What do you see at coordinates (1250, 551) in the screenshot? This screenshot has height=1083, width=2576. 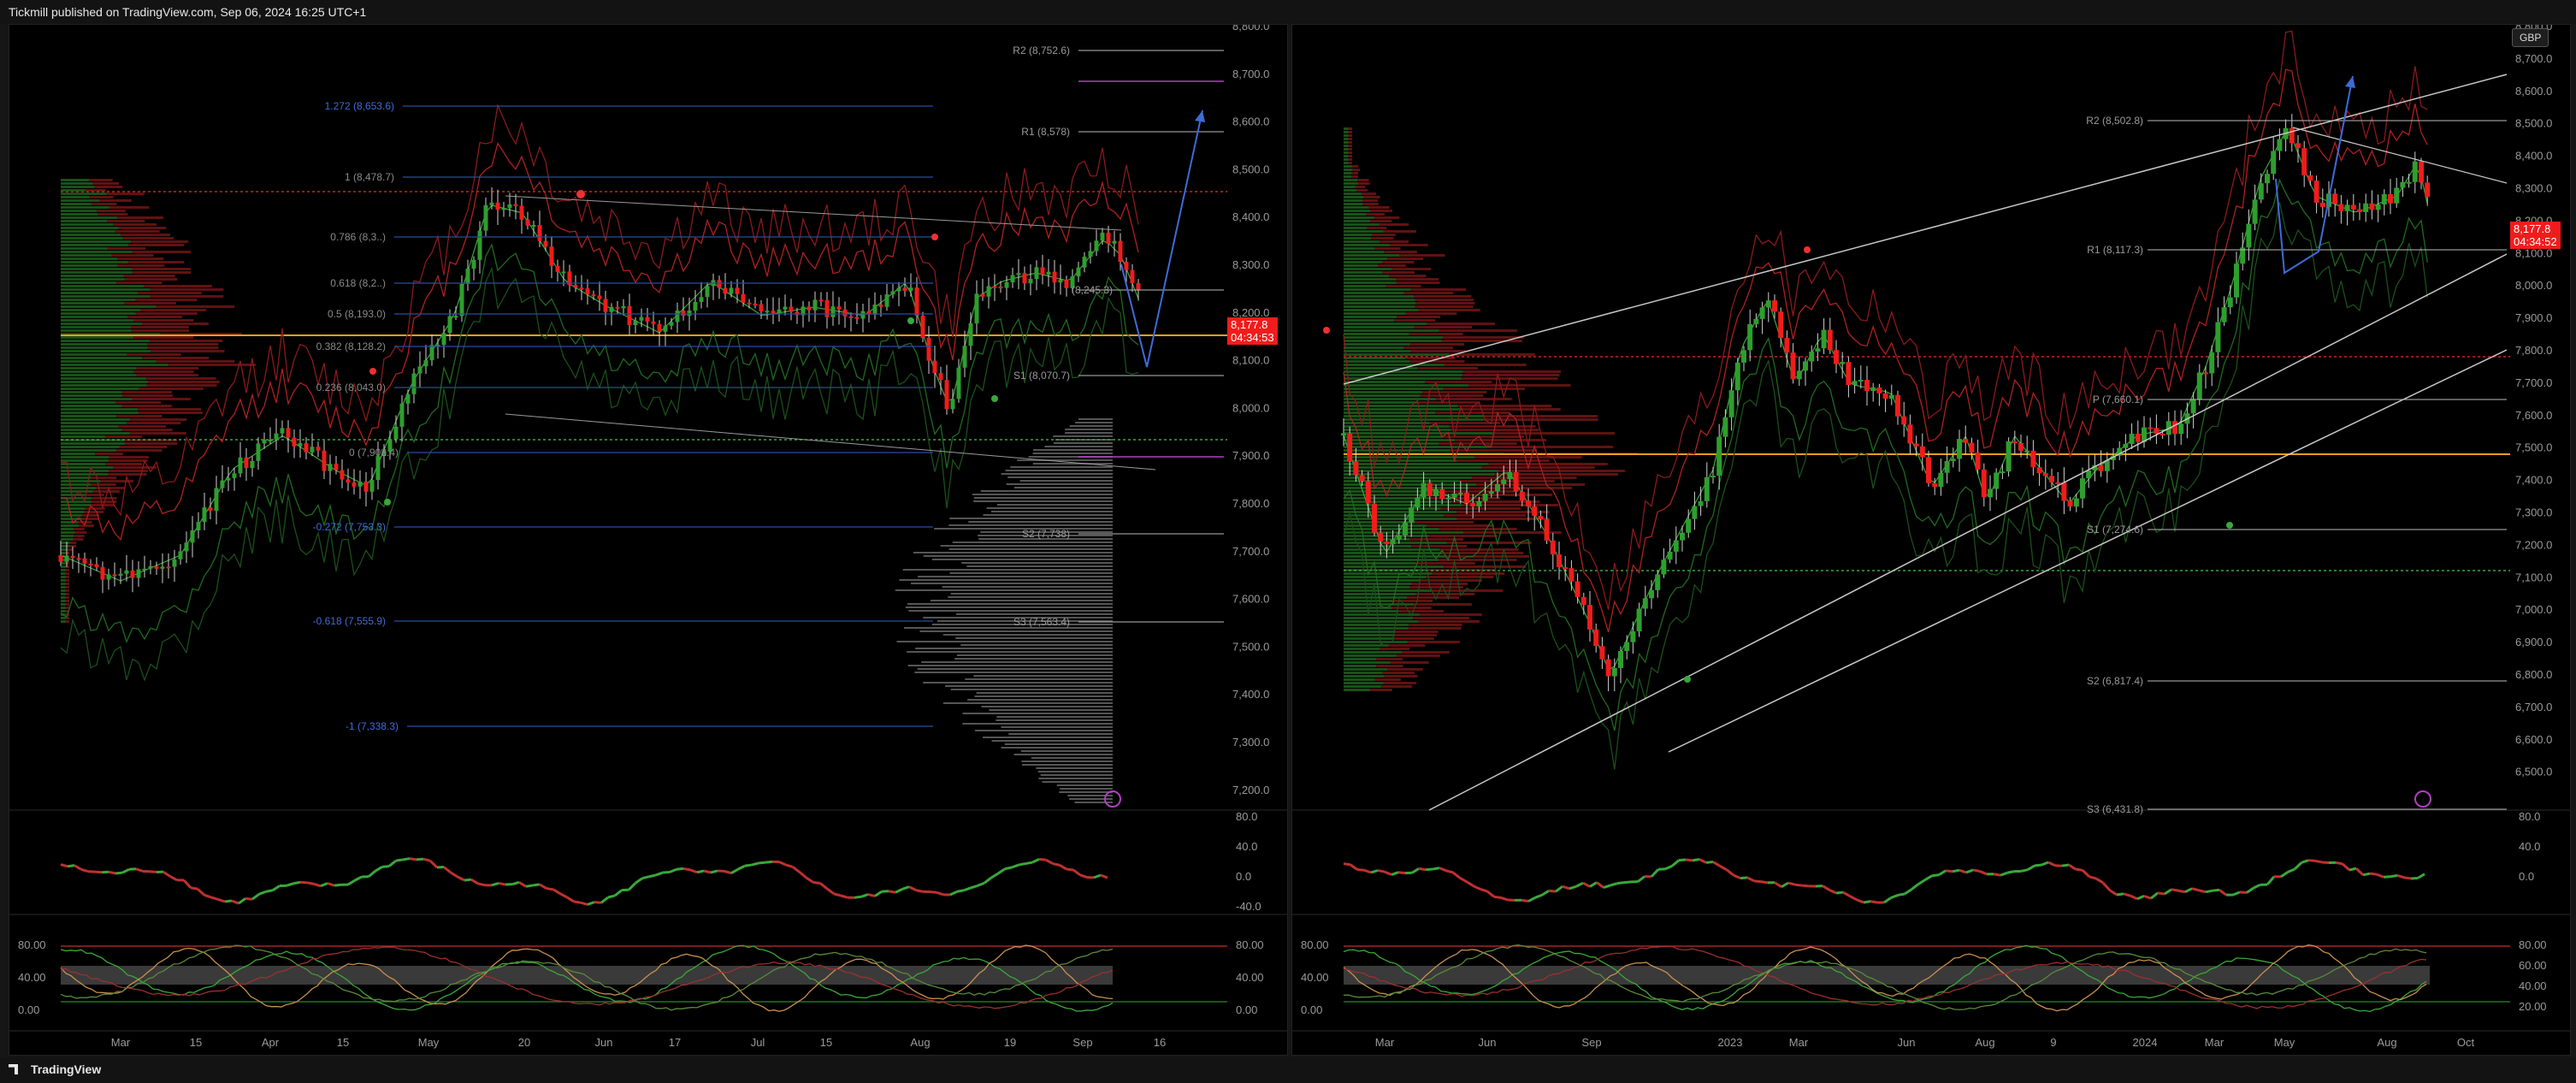 I see `price-axis-label: 7,700.0` at bounding box center [1250, 551].